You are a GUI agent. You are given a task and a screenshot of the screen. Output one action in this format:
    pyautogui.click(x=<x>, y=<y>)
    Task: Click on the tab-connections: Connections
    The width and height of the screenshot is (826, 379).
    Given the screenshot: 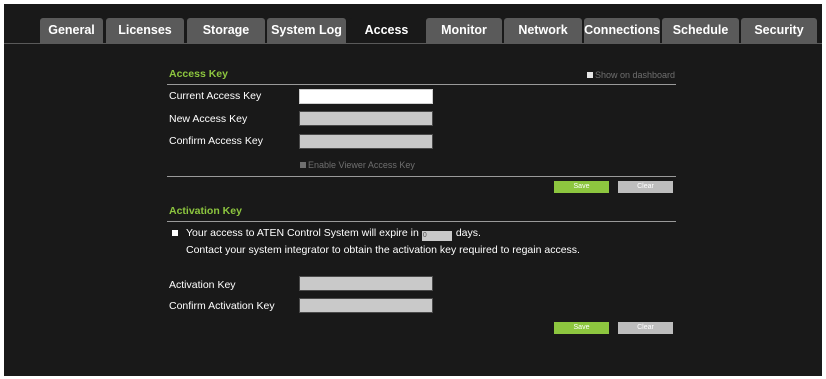 What is the action you would take?
    pyautogui.click(x=622, y=30)
    